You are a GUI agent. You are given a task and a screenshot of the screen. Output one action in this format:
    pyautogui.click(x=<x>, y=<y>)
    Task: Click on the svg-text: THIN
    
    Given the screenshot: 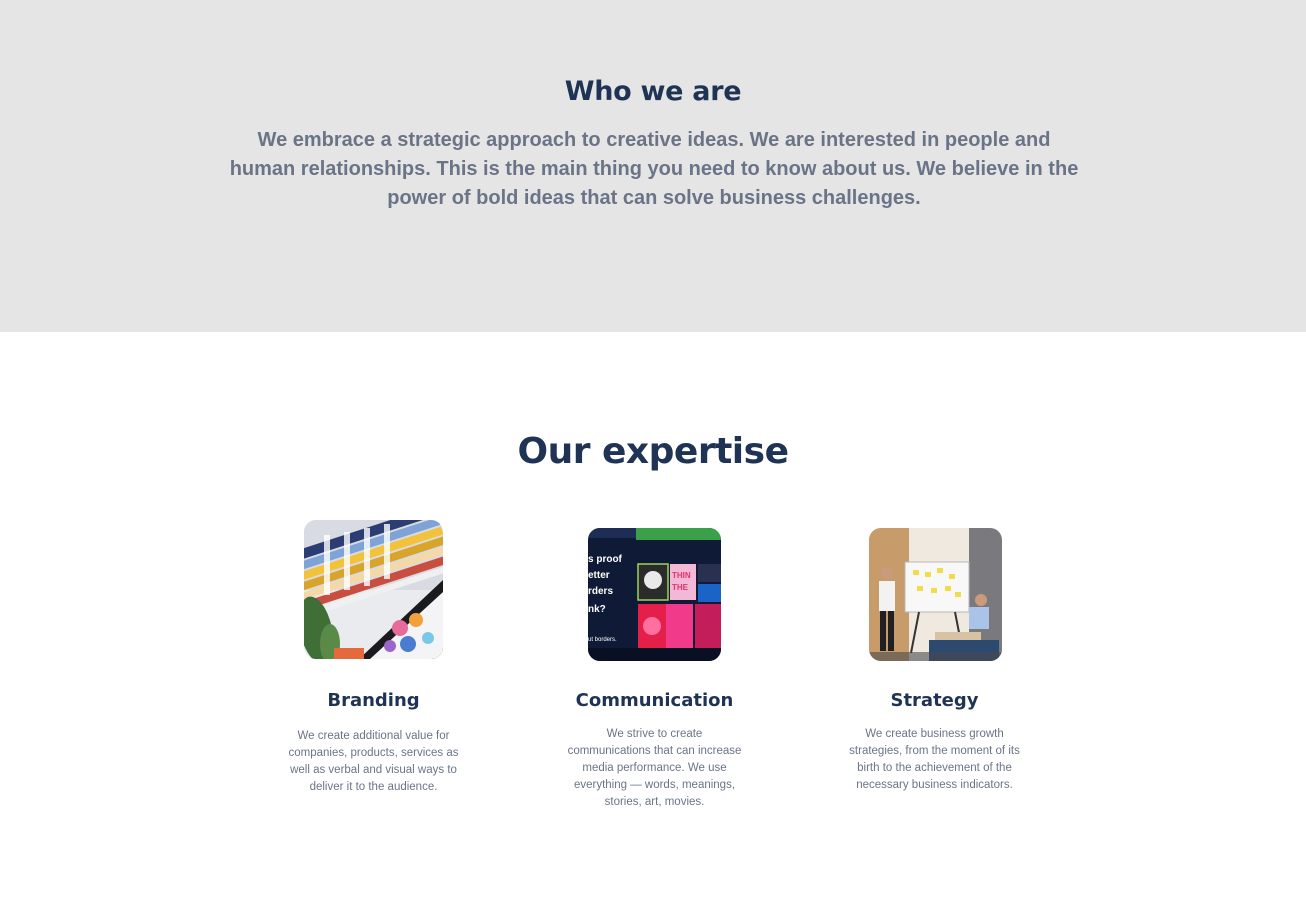 What is the action you would take?
    pyautogui.click(x=681, y=575)
    